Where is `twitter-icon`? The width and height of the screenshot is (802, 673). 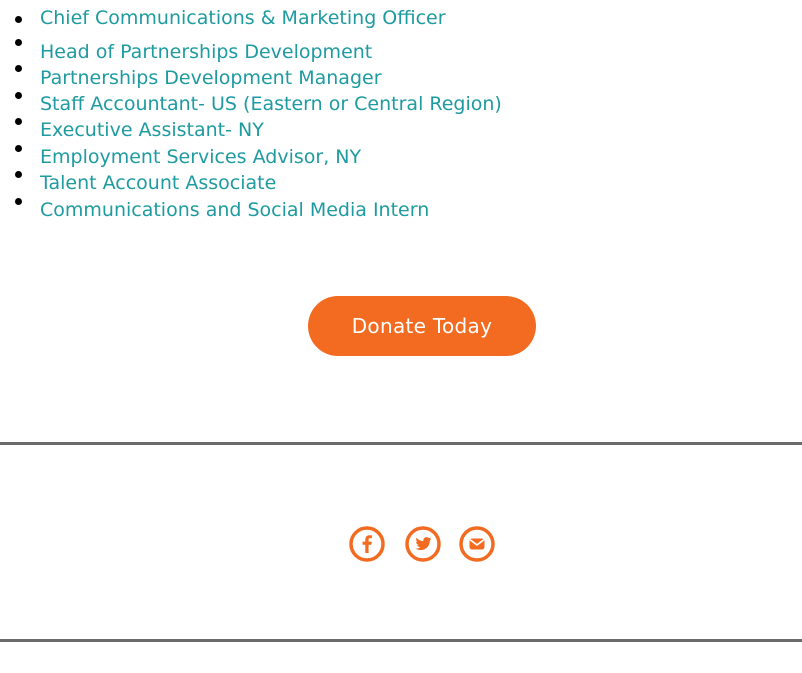 twitter-icon is located at coordinates (423, 544).